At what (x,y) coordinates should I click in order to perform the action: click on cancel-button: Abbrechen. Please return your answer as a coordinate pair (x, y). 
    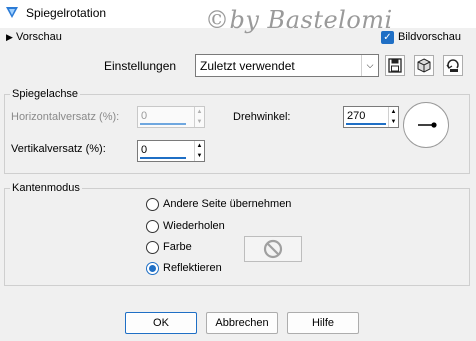
    Looking at the image, I should click on (242, 323).